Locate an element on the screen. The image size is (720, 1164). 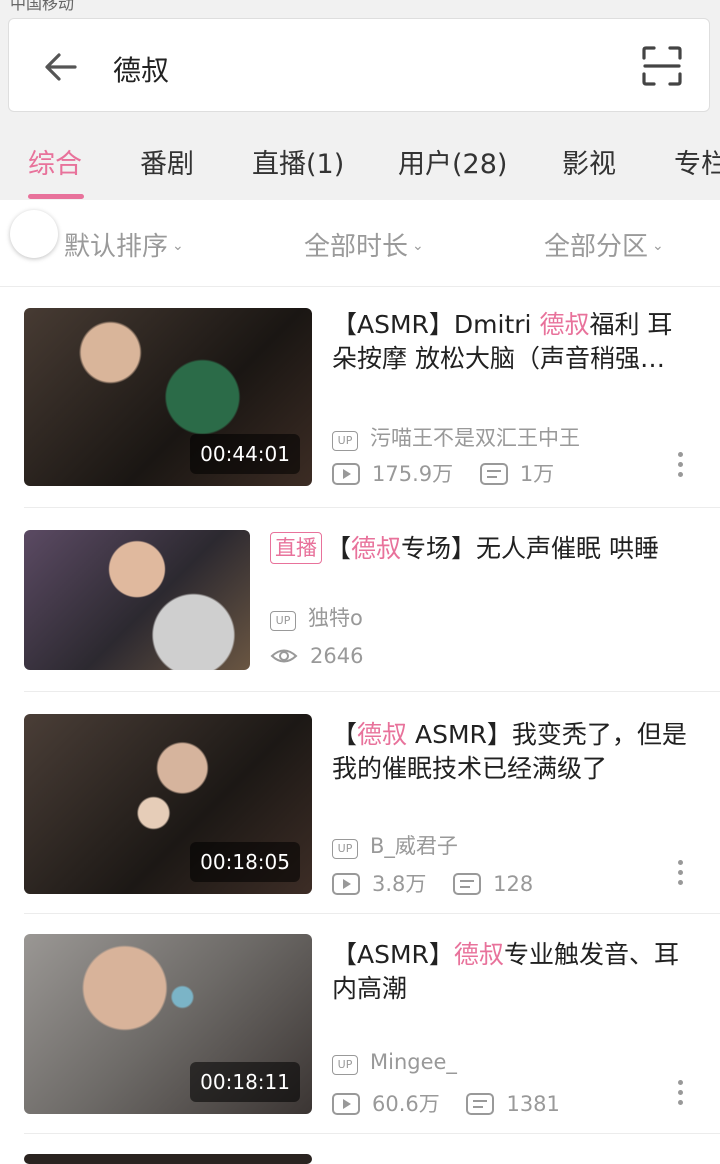
duration-badge: 00:18:05 is located at coordinates (245, 862).